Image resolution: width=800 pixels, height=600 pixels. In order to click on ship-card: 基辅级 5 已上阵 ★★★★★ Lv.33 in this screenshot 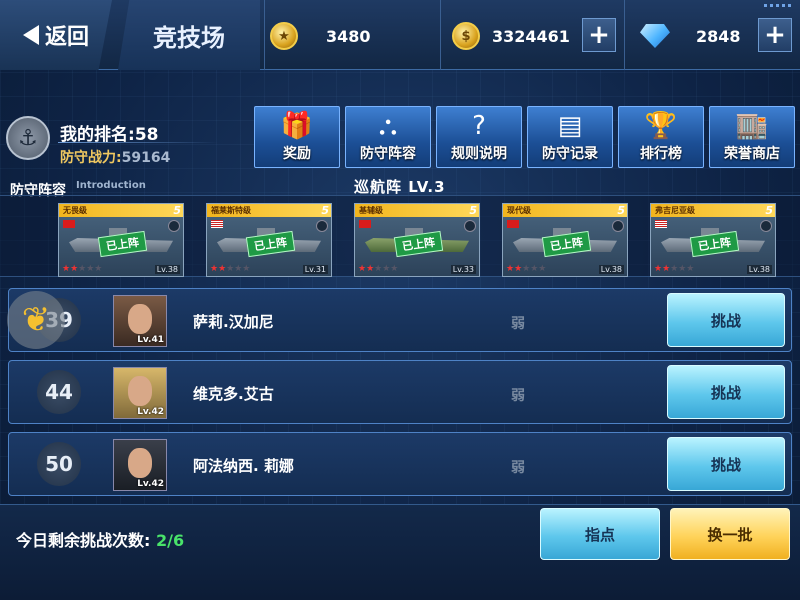, I will do `click(417, 240)`.